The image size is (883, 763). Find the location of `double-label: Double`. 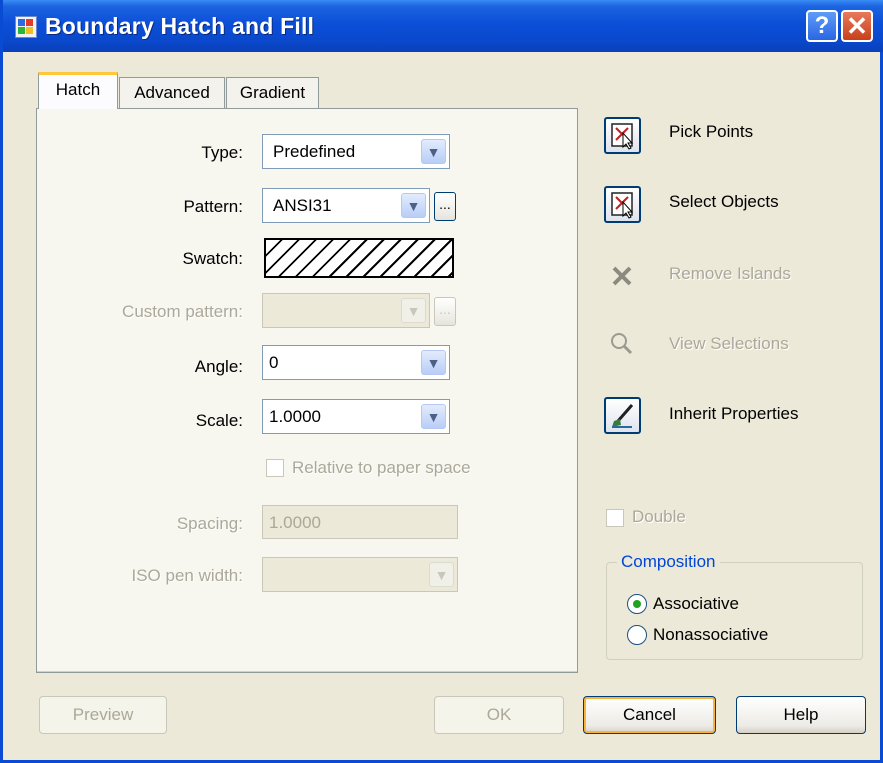

double-label: Double is located at coordinates (659, 516).